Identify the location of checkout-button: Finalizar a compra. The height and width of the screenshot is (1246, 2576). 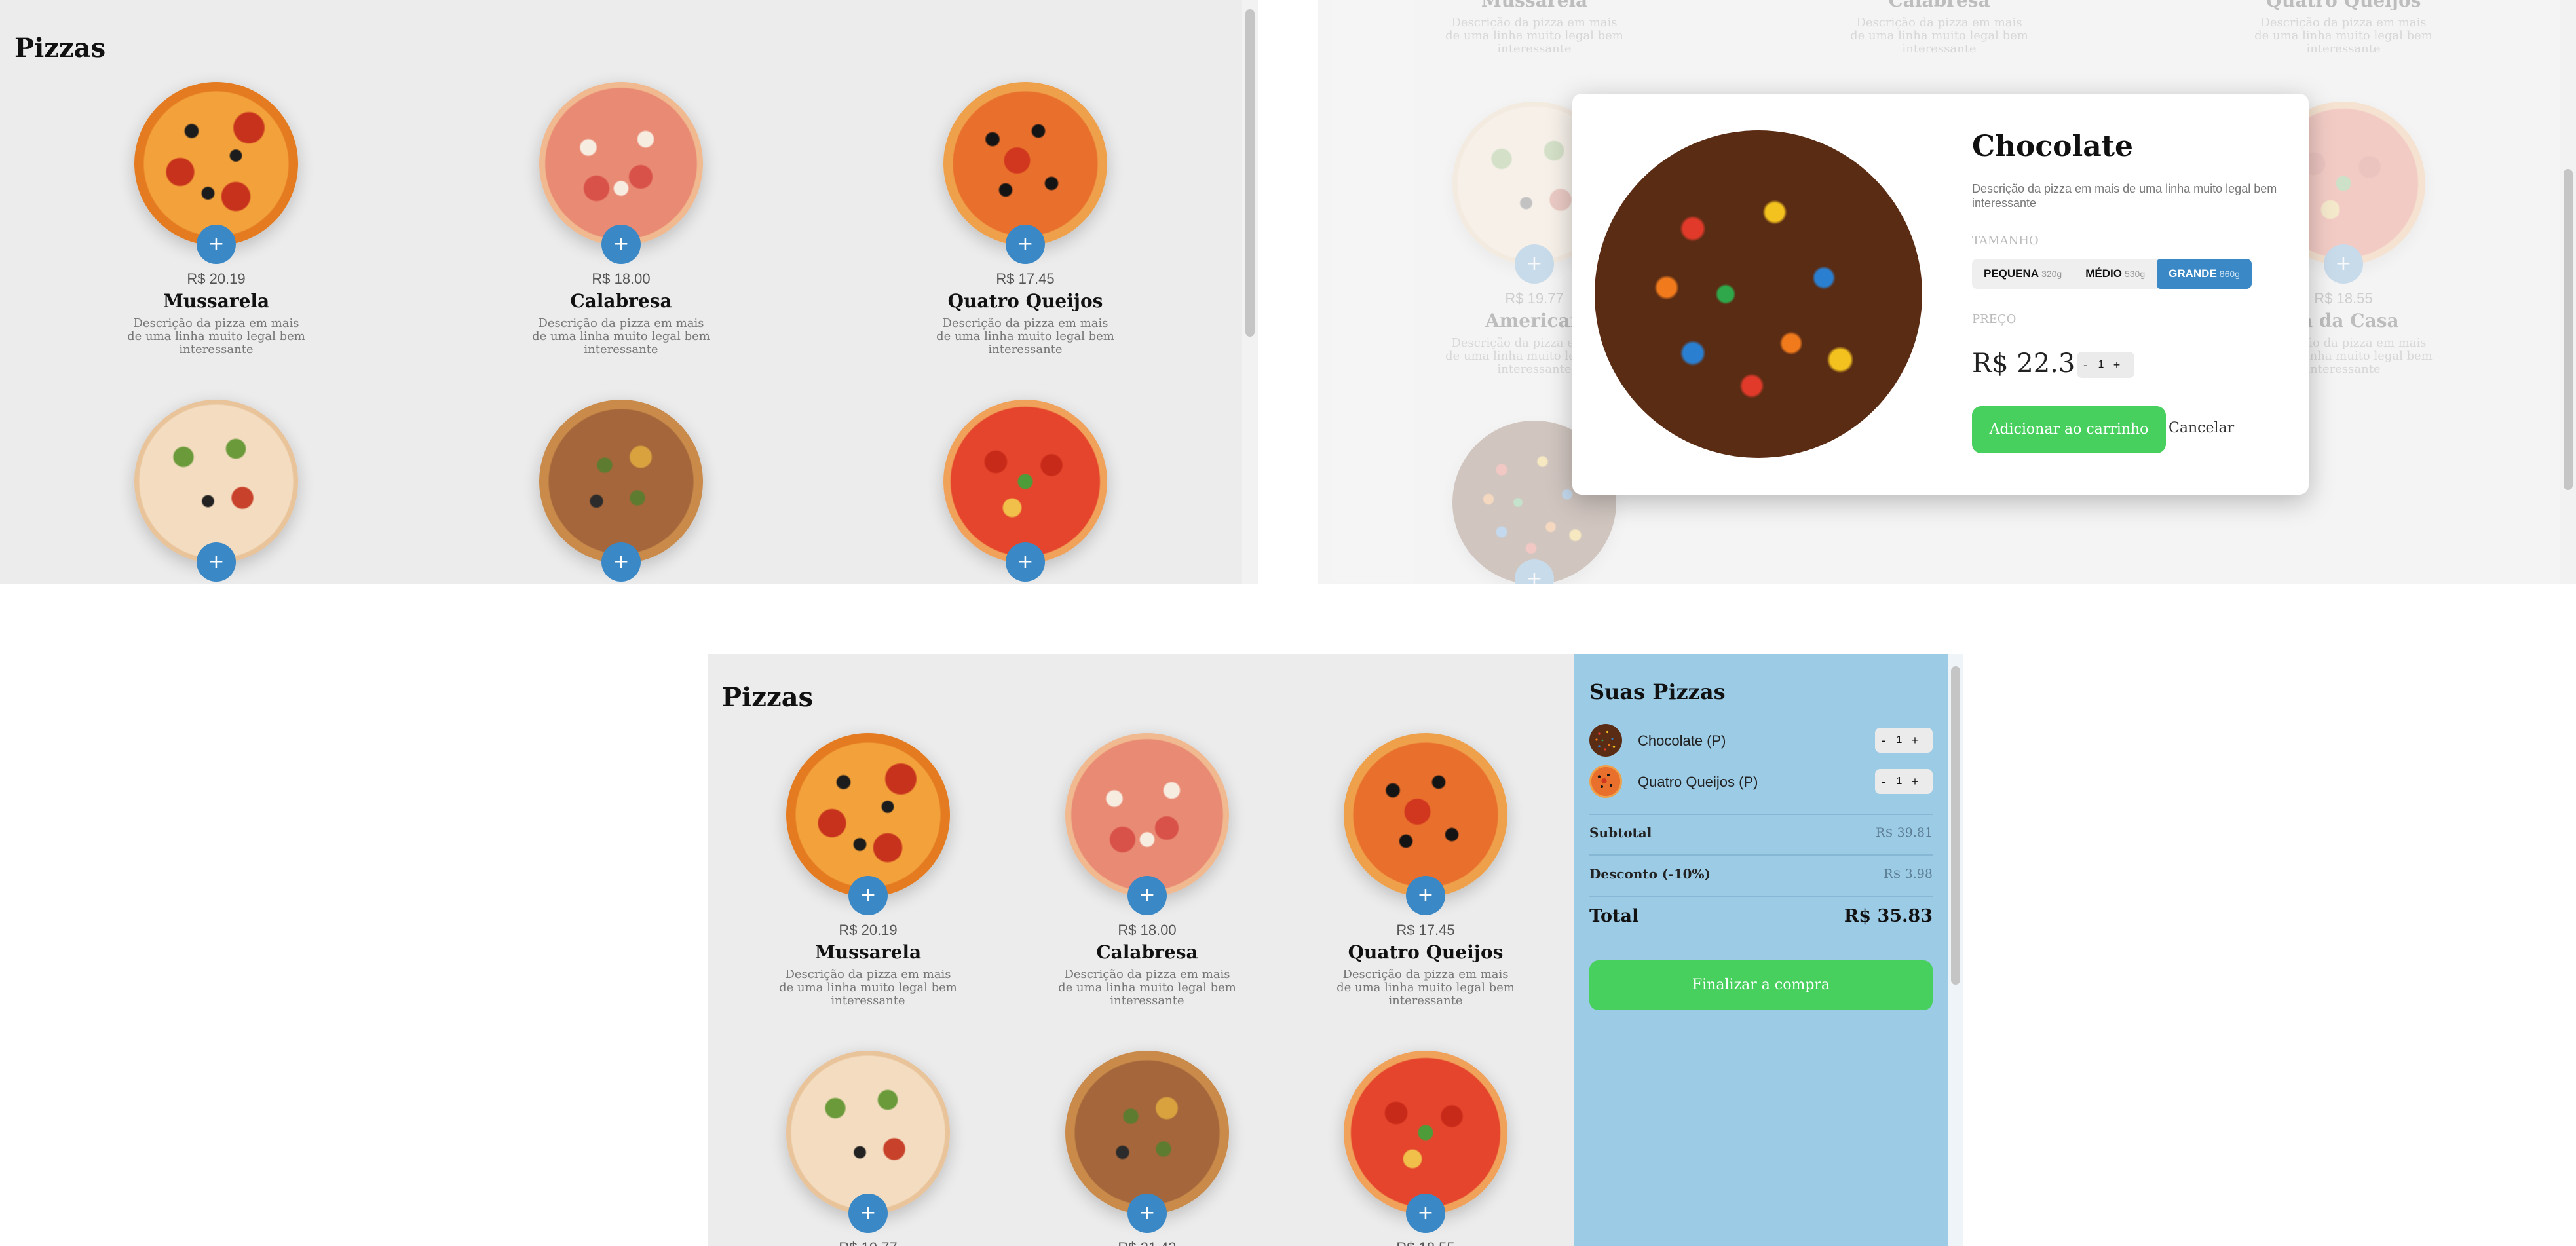
(1761, 985).